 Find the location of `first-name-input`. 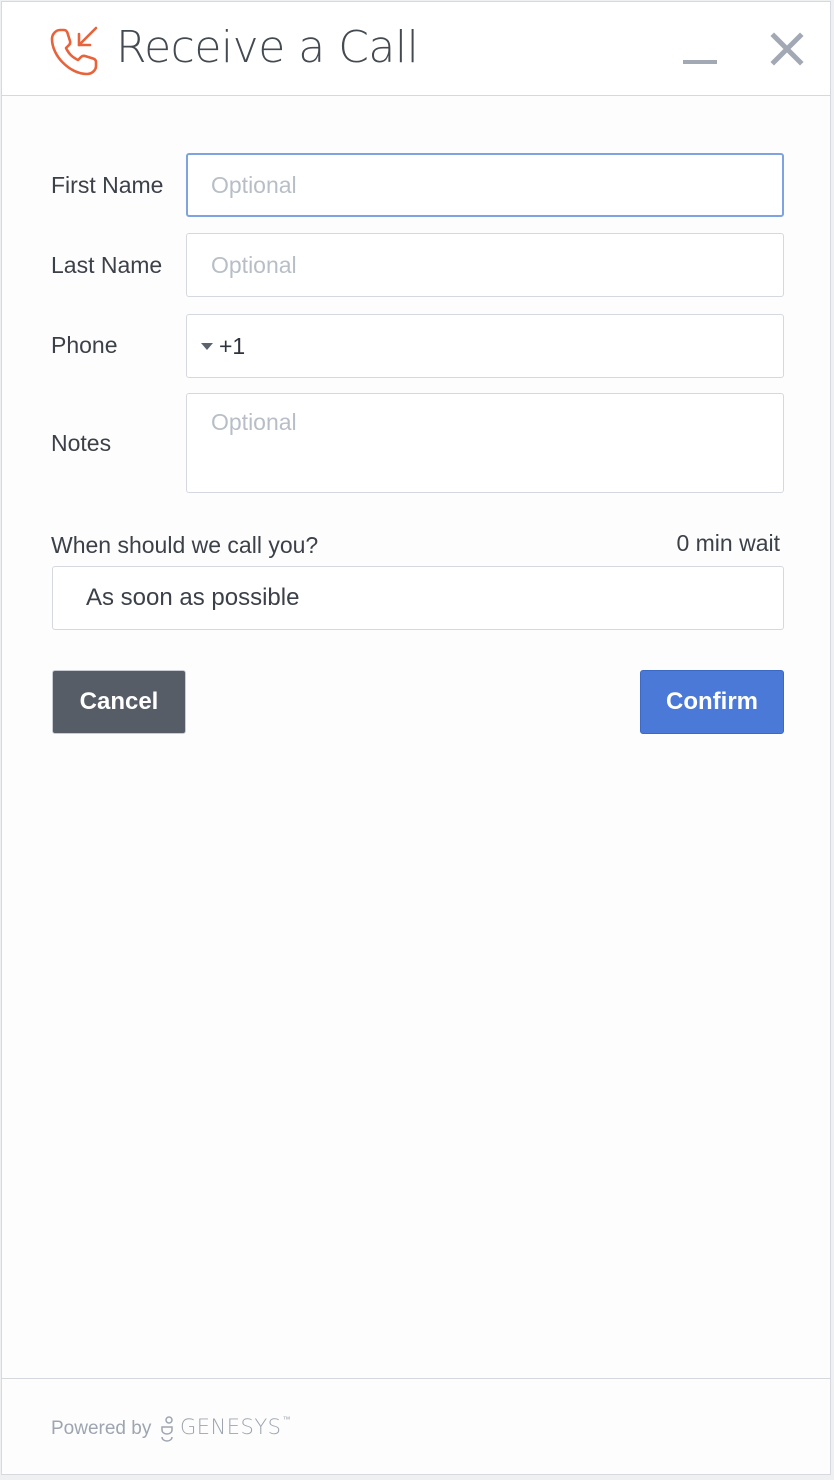

first-name-input is located at coordinates (485, 185).